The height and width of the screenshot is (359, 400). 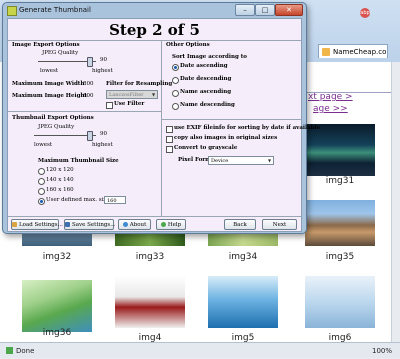 What do you see at coordinates (60, 53) in the screenshot?
I see `image-jpeg-quality-label: JPEG Quality` at bounding box center [60, 53].